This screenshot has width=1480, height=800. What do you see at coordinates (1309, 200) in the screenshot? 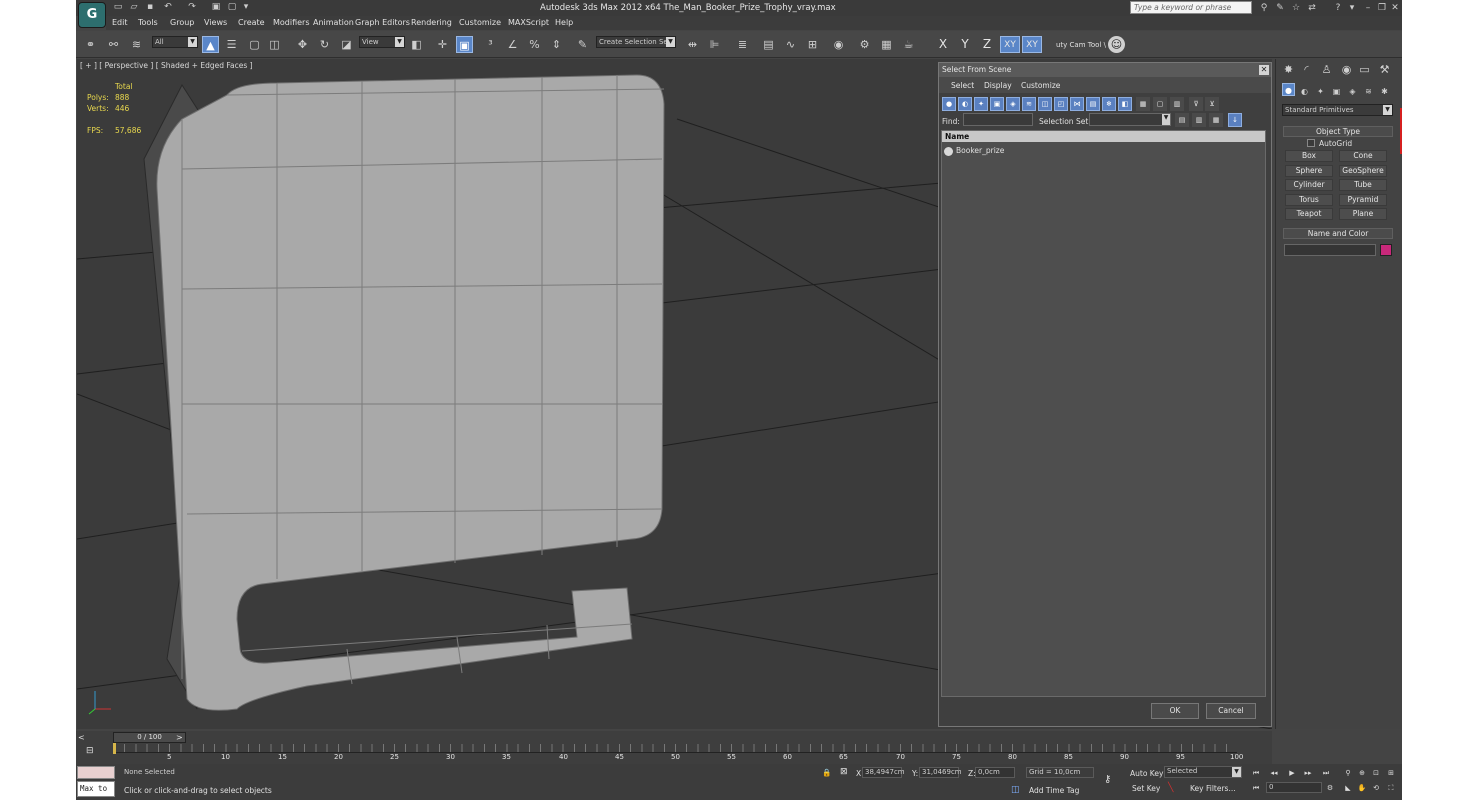
I see `torus-button: Torus` at bounding box center [1309, 200].